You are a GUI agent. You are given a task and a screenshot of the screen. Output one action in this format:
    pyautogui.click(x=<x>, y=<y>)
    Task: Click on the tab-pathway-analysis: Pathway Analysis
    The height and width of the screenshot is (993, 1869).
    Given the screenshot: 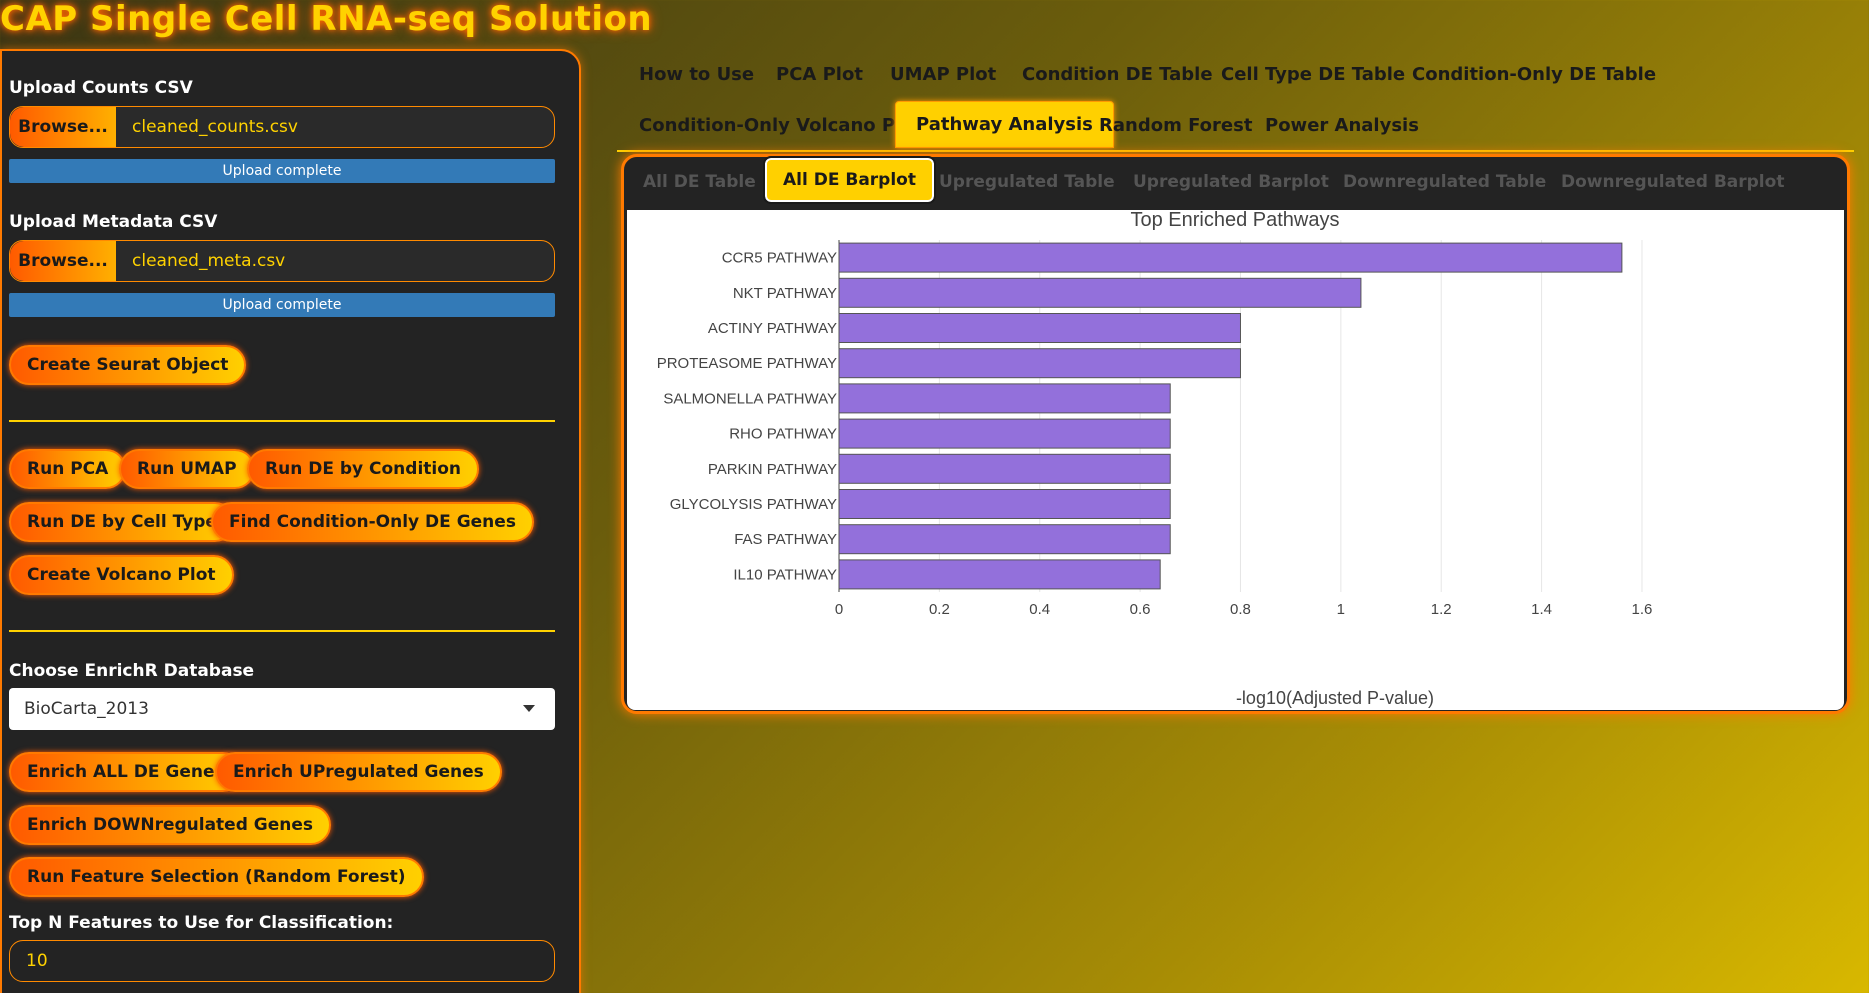 What is the action you would take?
    pyautogui.click(x=1004, y=124)
    